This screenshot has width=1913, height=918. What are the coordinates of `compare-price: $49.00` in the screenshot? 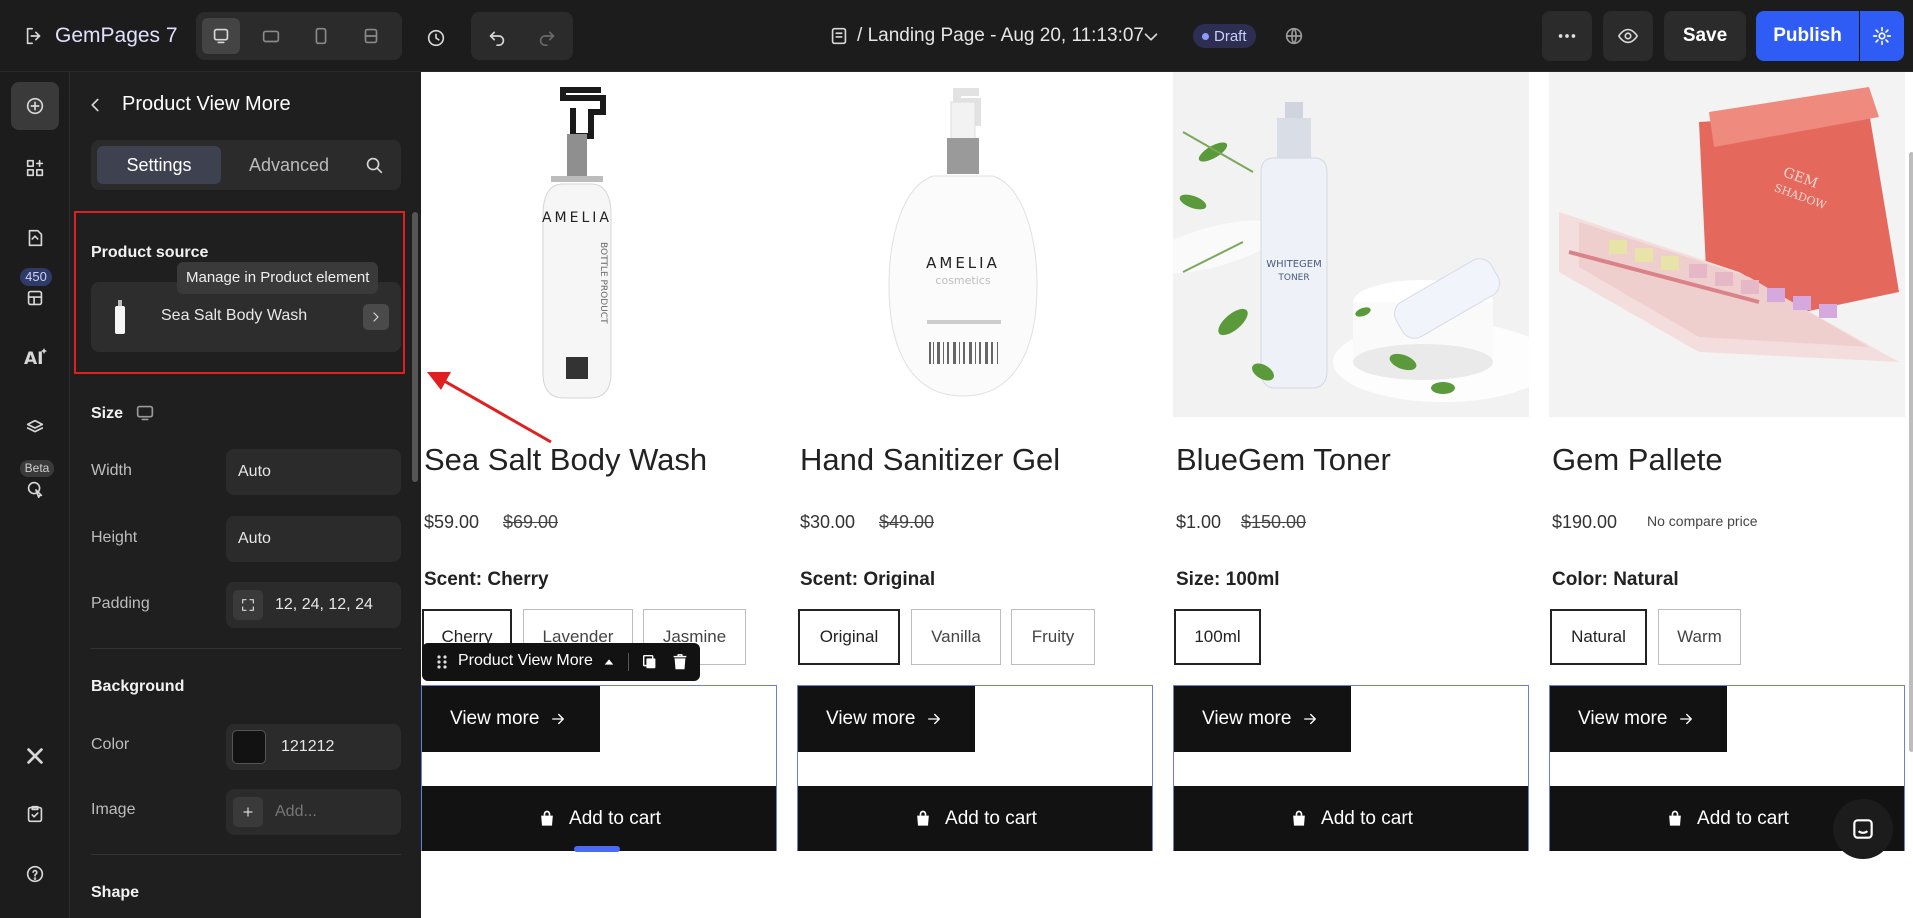 It's located at (907, 522).